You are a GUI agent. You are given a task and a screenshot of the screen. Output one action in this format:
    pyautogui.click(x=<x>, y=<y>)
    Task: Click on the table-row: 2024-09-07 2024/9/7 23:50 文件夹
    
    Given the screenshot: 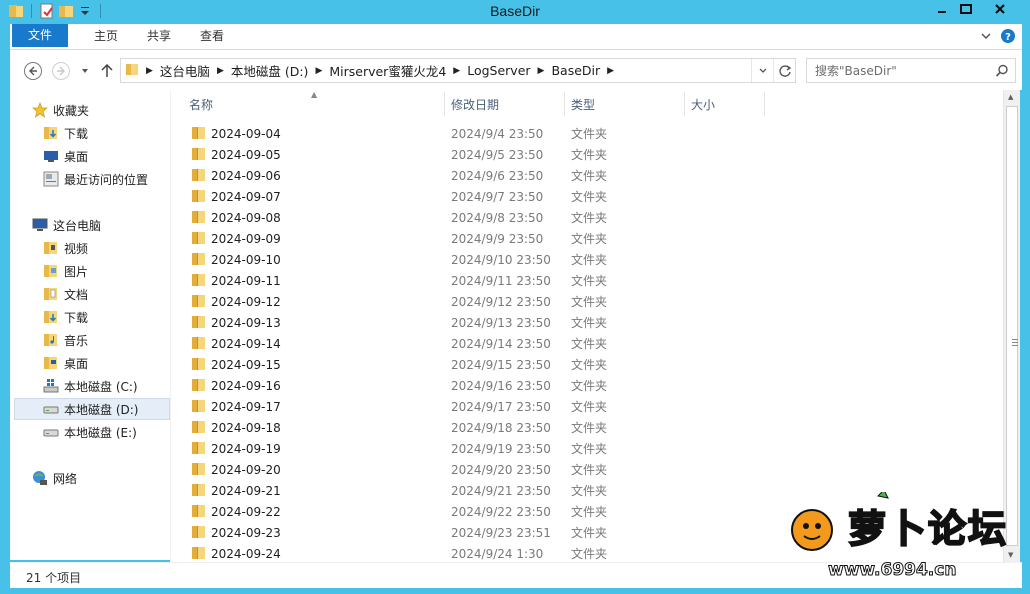 What is the action you would take?
    pyautogui.click(x=471, y=196)
    